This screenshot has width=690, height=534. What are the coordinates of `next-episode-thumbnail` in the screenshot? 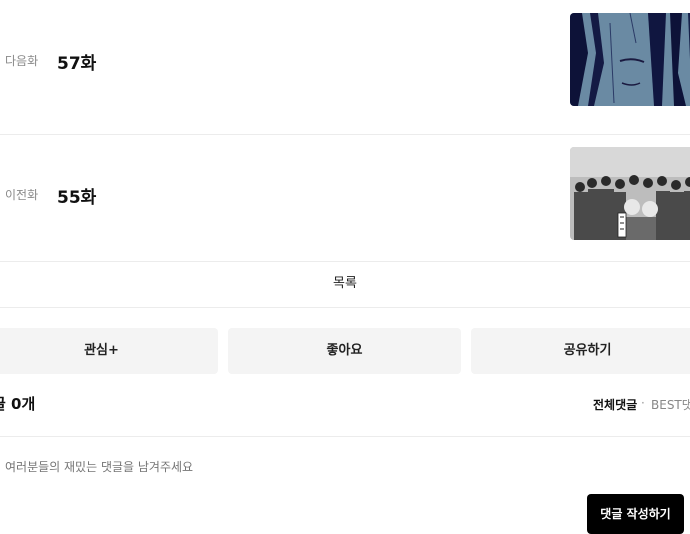 It's located at (630, 59).